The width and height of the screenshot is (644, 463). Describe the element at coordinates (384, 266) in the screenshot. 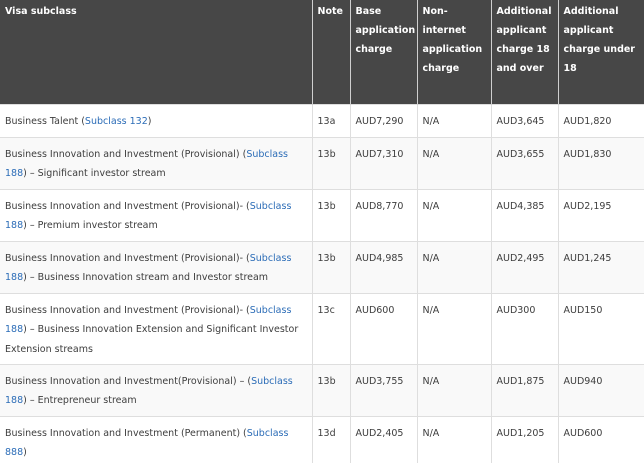

I see `base-charge-cell: AUD4,985` at that location.